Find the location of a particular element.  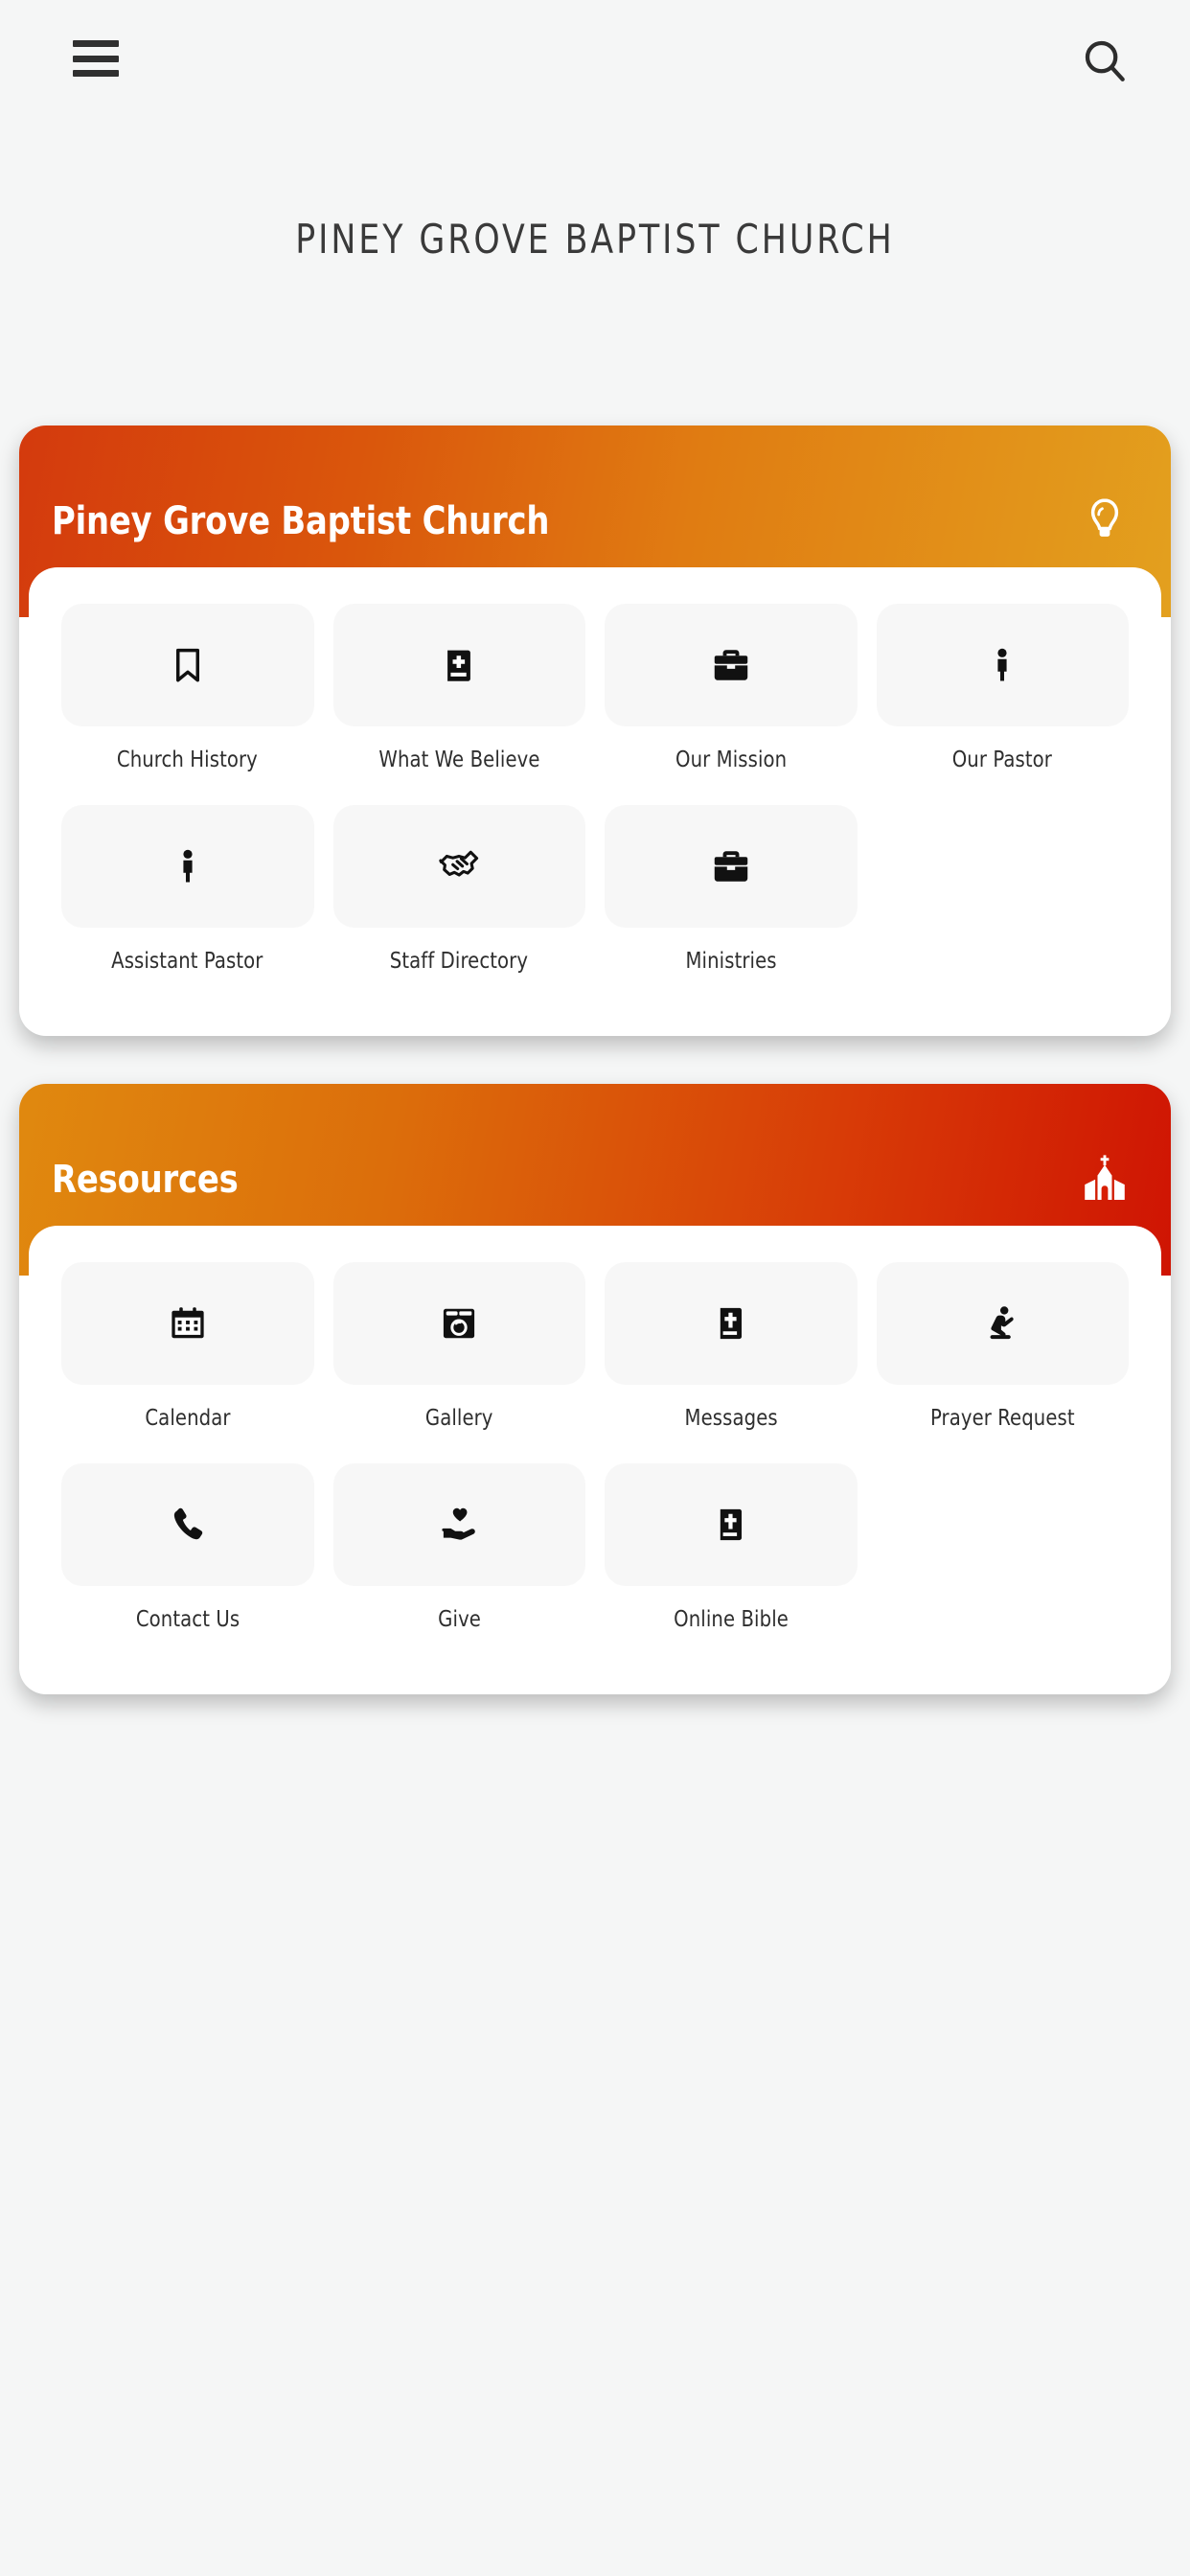

tile-gallery: Gallery is located at coordinates (459, 1346).